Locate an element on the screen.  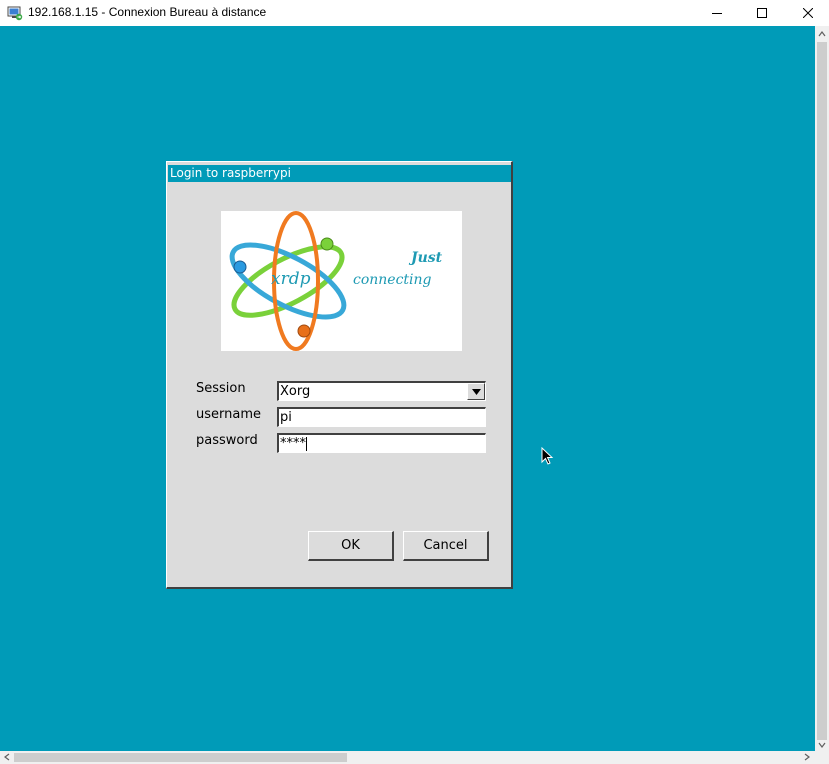
close-icon is located at coordinates (808, 13).